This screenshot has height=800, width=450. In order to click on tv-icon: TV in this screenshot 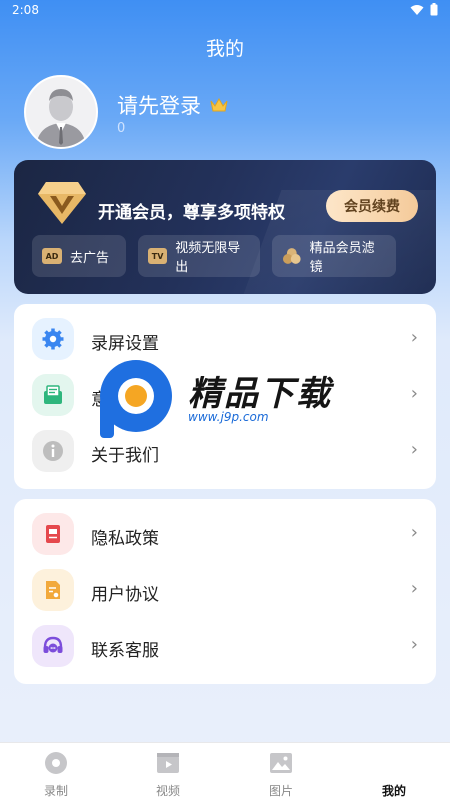, I will do `click(158, 256)`.